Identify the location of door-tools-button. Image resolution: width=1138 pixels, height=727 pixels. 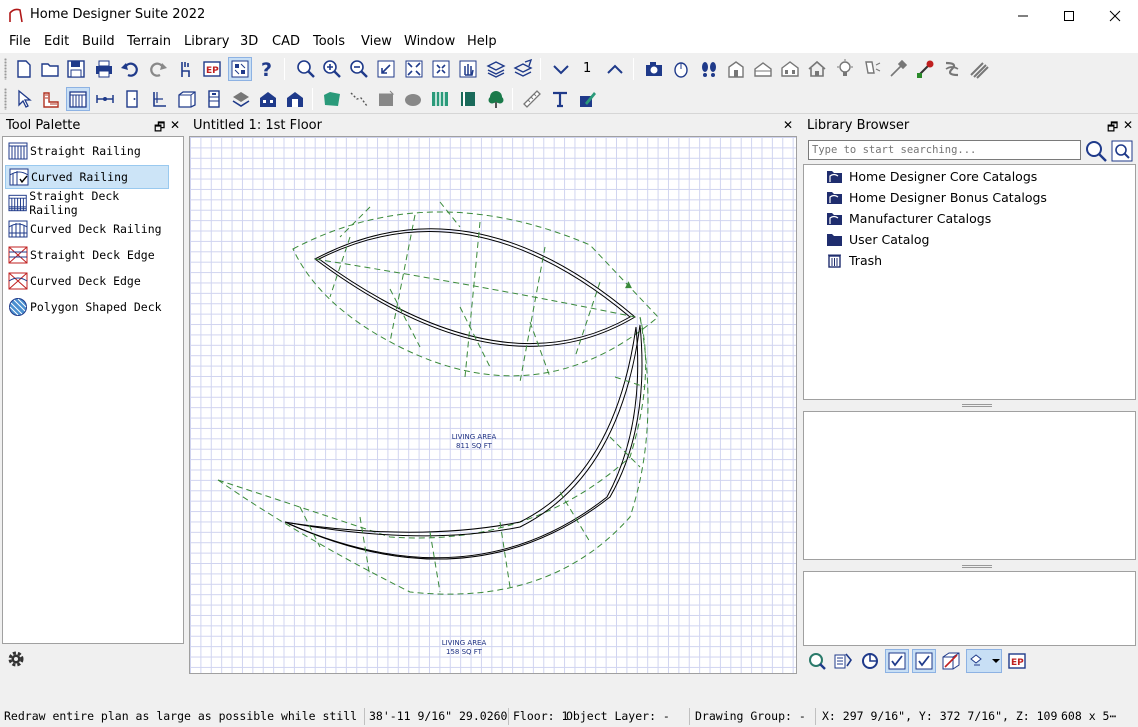
(132, 99).